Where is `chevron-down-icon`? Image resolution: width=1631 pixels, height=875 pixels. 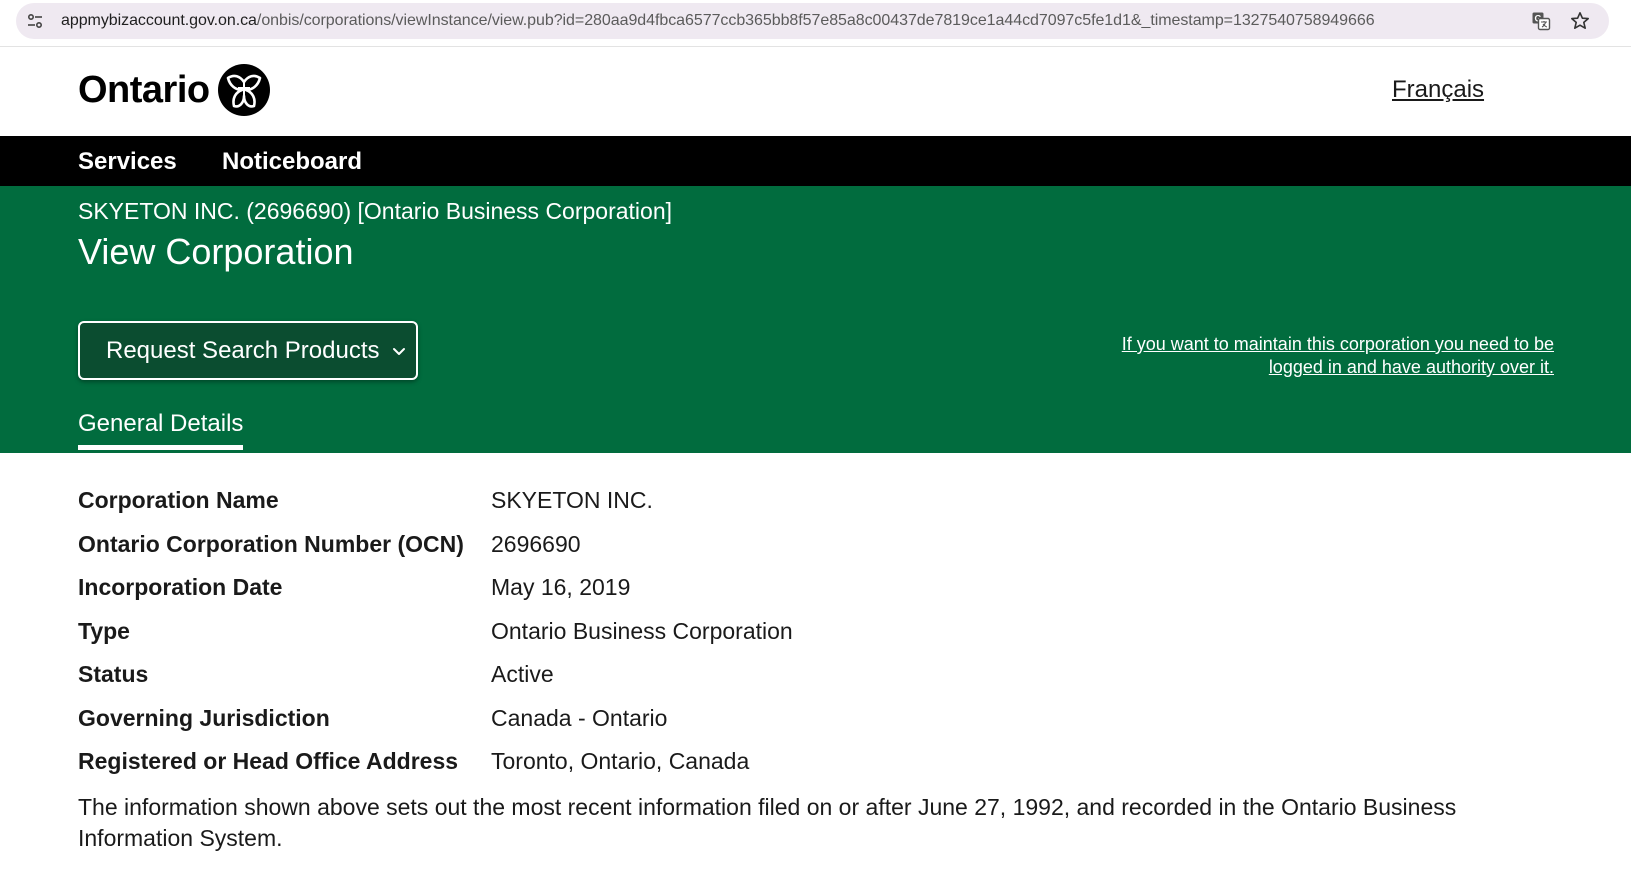
chevron-down-icon is located at coordinates (399, 351).